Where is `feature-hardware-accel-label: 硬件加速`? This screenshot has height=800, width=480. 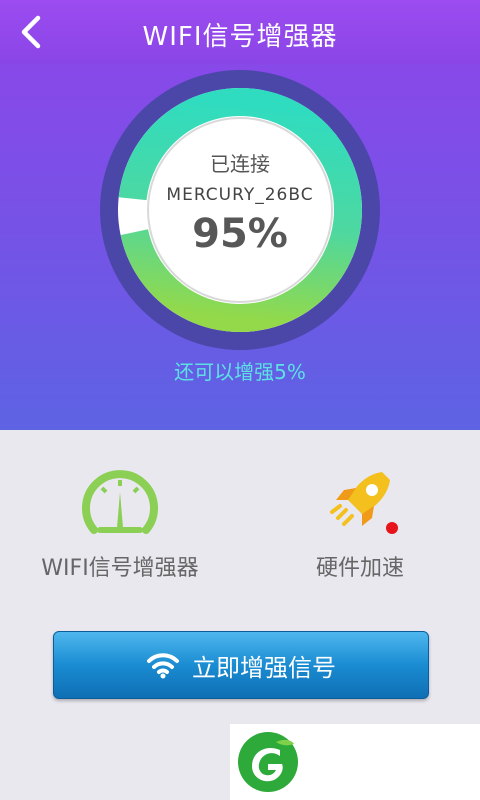 feature-hardware-accel-label: 硬件加速 is located at coordinates (359, 568).